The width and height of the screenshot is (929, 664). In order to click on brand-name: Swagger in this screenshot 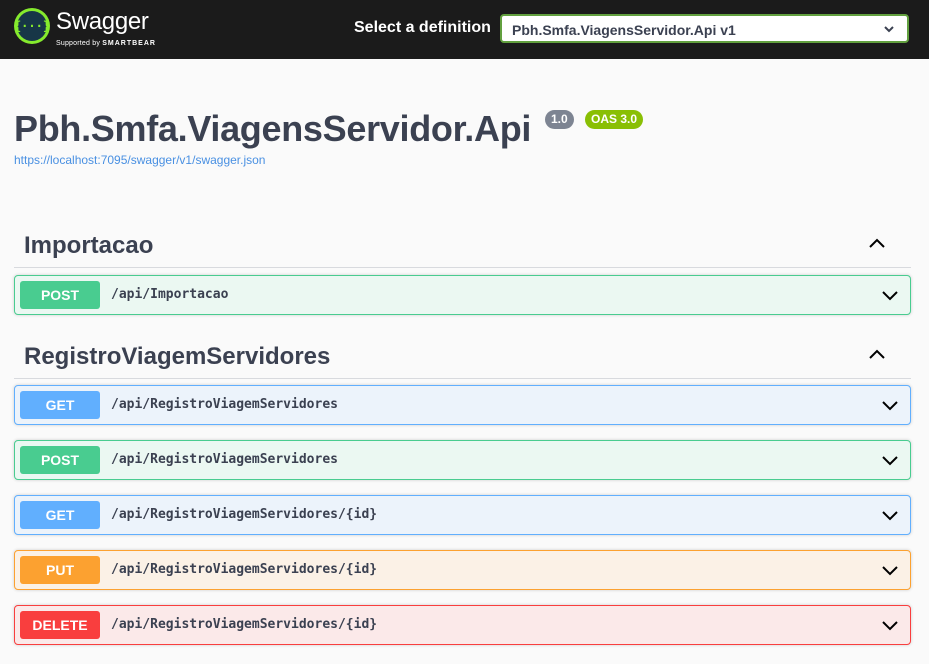, I will do `click(102, 22)`.